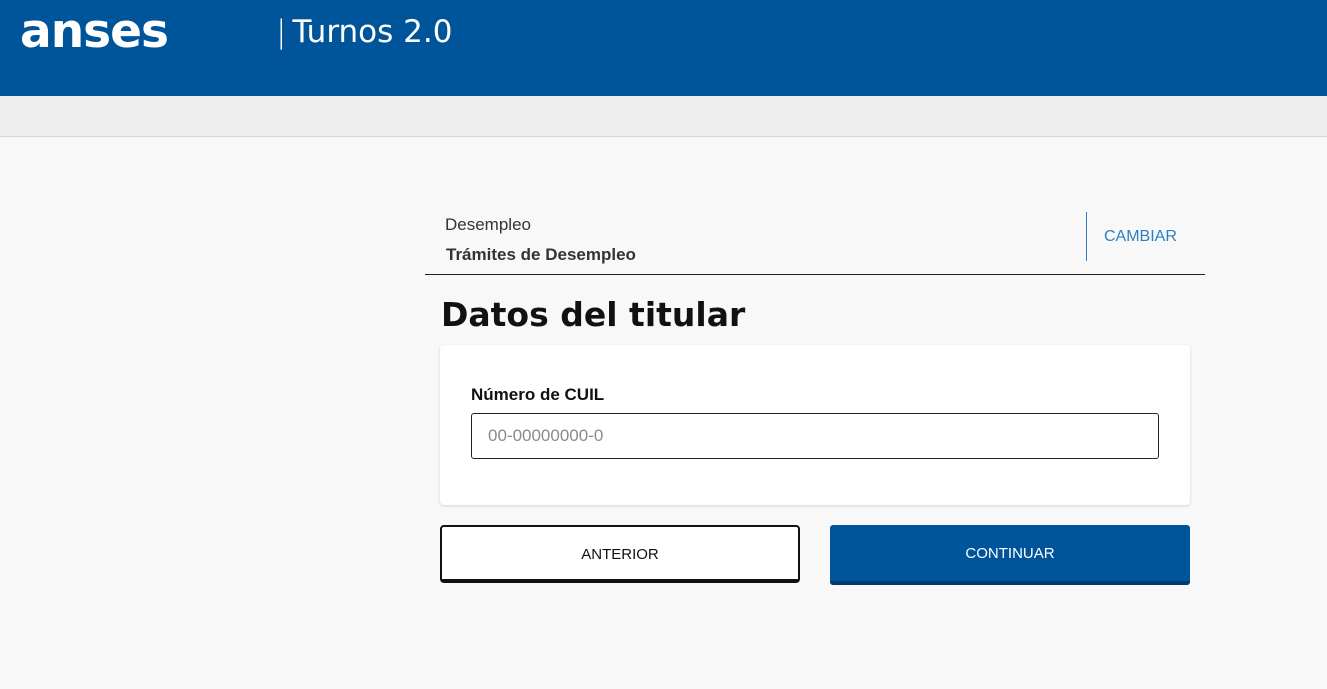  What do you see at coordinates (815, 436) in the screenshot?
I see `cuil-input` at bounding box center [815, 436].